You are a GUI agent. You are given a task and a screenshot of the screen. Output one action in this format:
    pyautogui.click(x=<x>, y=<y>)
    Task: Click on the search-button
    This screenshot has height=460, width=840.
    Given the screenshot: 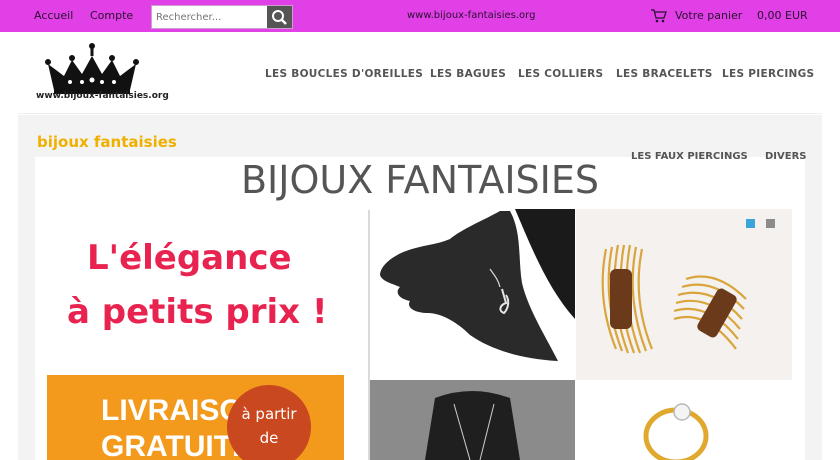 What is the action you would take?
    pyautogui.click(x=279, y=17)
    